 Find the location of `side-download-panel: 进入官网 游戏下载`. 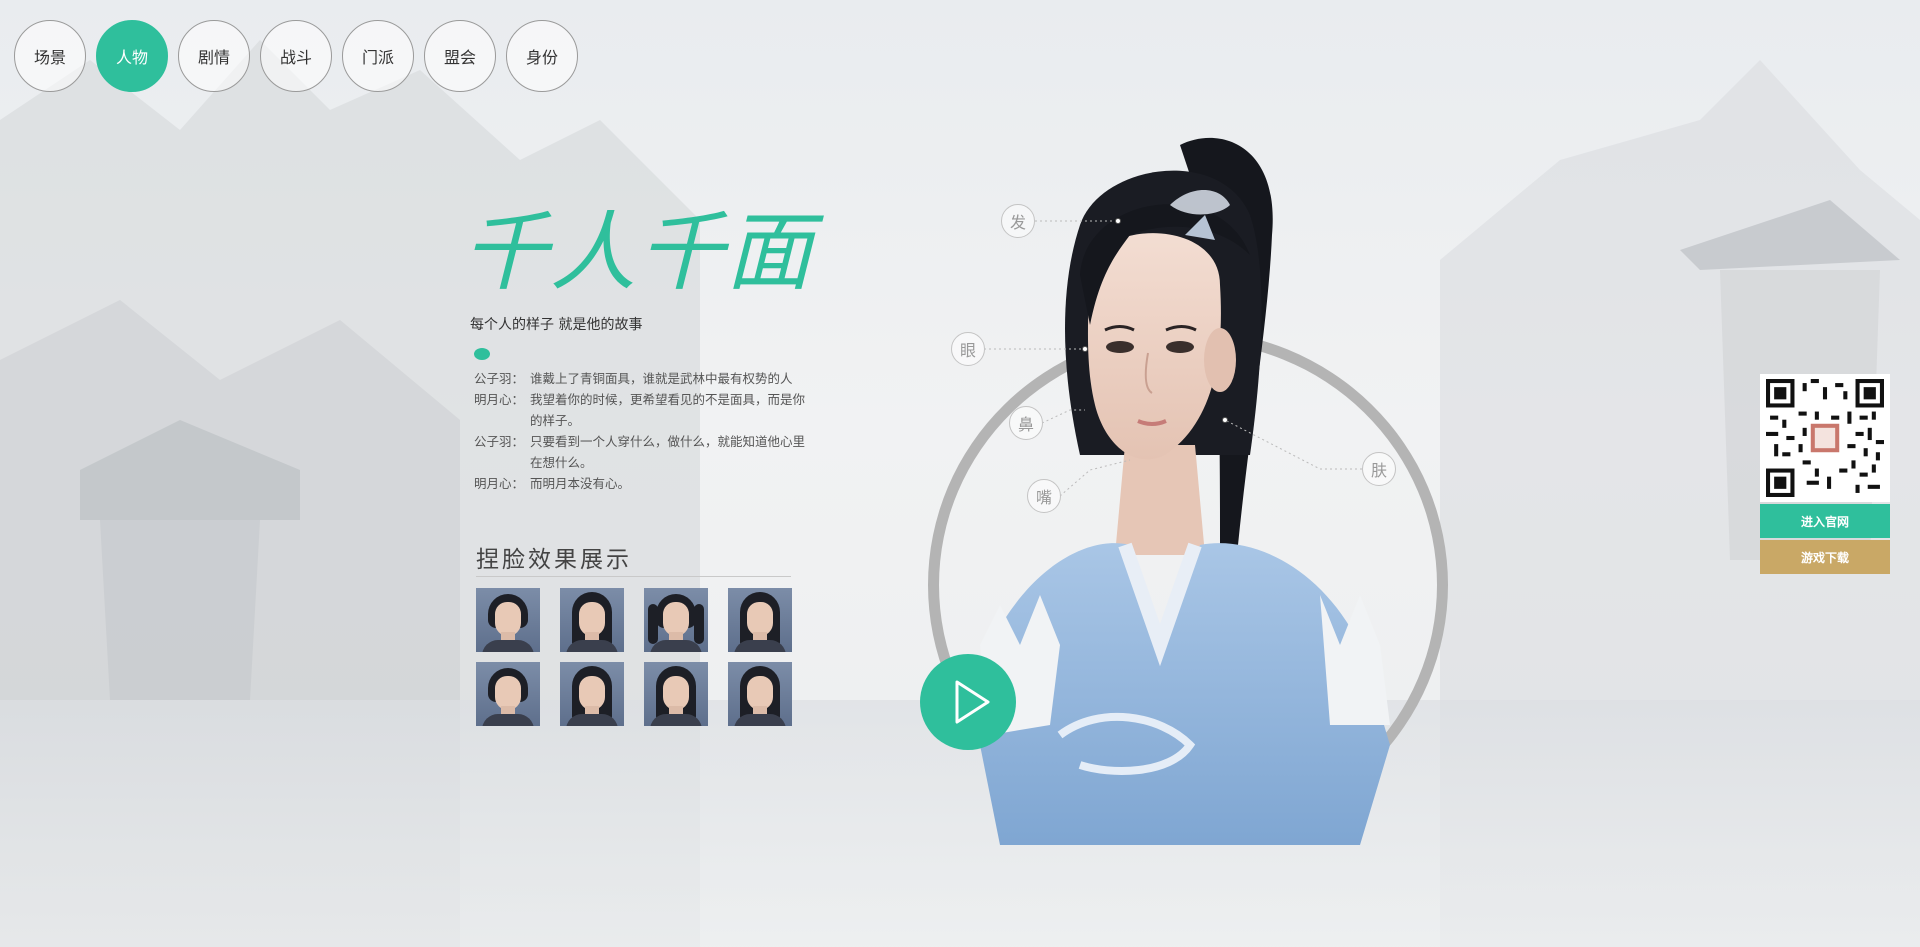

side-download-panel: 进入官网 游戏下载 is located at coordinates (1825, 474).